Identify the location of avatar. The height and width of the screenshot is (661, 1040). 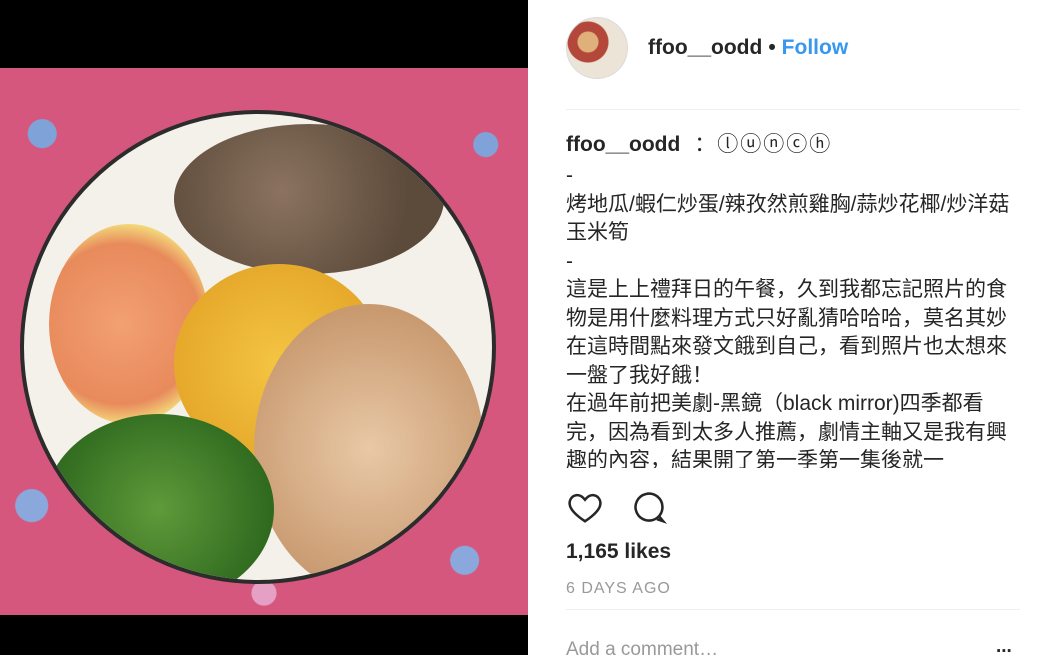
(597, 48).